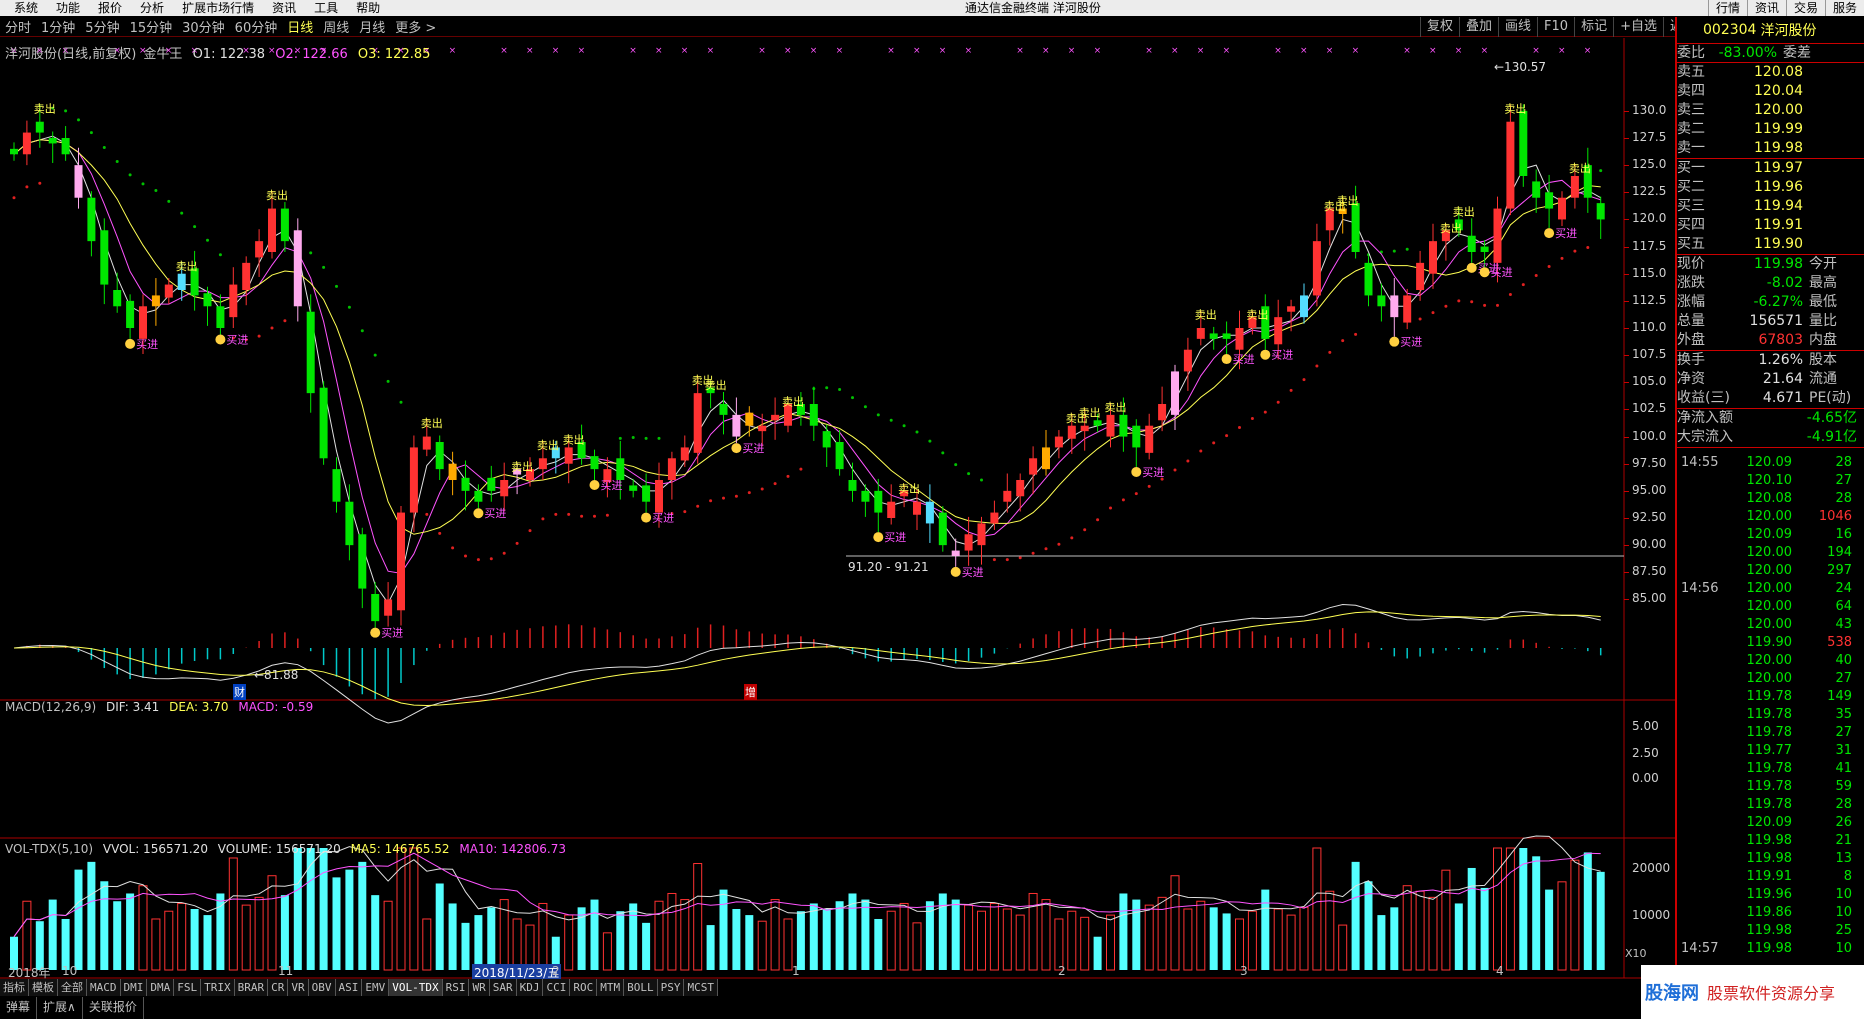 Image resolution: width=1864 pixels, height=1019 pixels. Describe the element at coordinates (1645, 753) in the screenshot. I see `macd-tick-label: 2.50` at that location.